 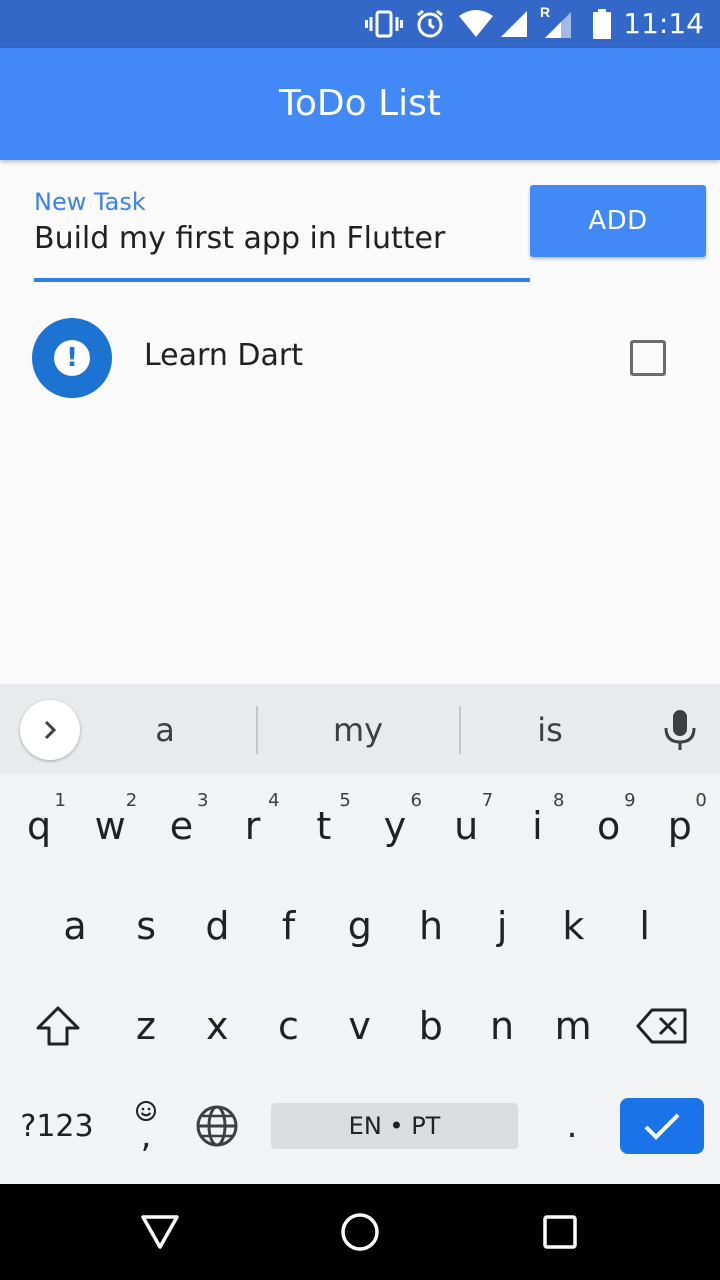 I want to click on battery-icon, so click(x=602, y=24).